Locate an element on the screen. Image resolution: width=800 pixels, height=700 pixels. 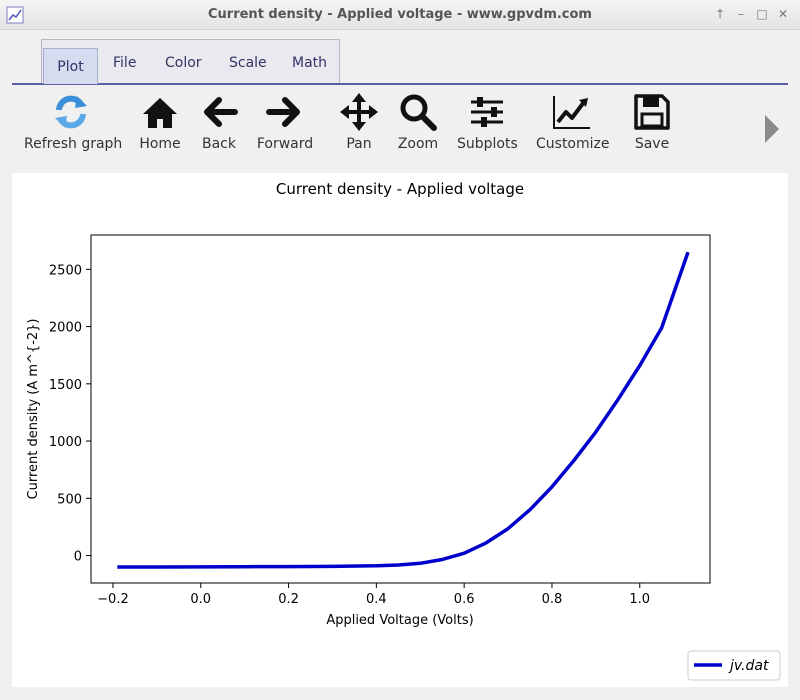
x-axis: −0.2 0.0 0.2 0.4 0.6 0.8 1.0 is located at coordinates (373, 595).